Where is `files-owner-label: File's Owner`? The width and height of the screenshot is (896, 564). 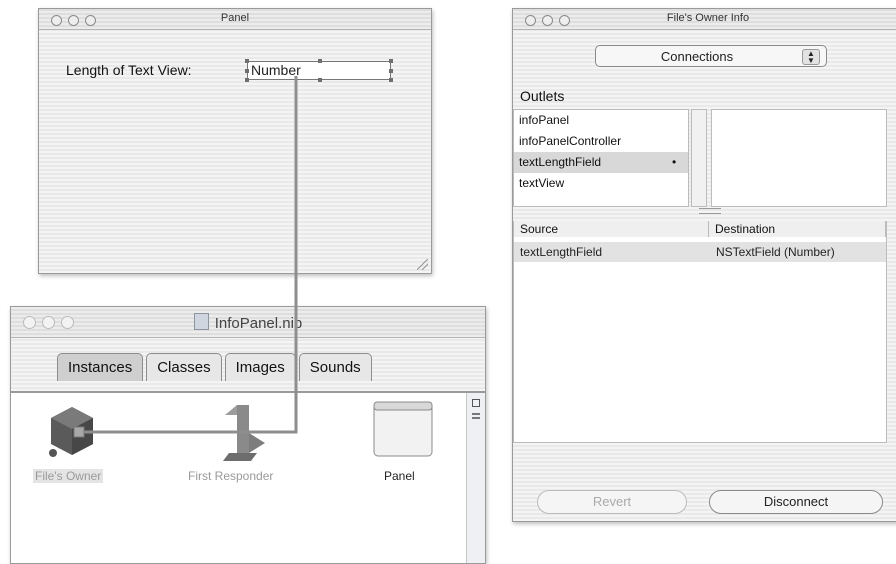 files-owner-label: File's Owner is located at coordinates (68, 476).